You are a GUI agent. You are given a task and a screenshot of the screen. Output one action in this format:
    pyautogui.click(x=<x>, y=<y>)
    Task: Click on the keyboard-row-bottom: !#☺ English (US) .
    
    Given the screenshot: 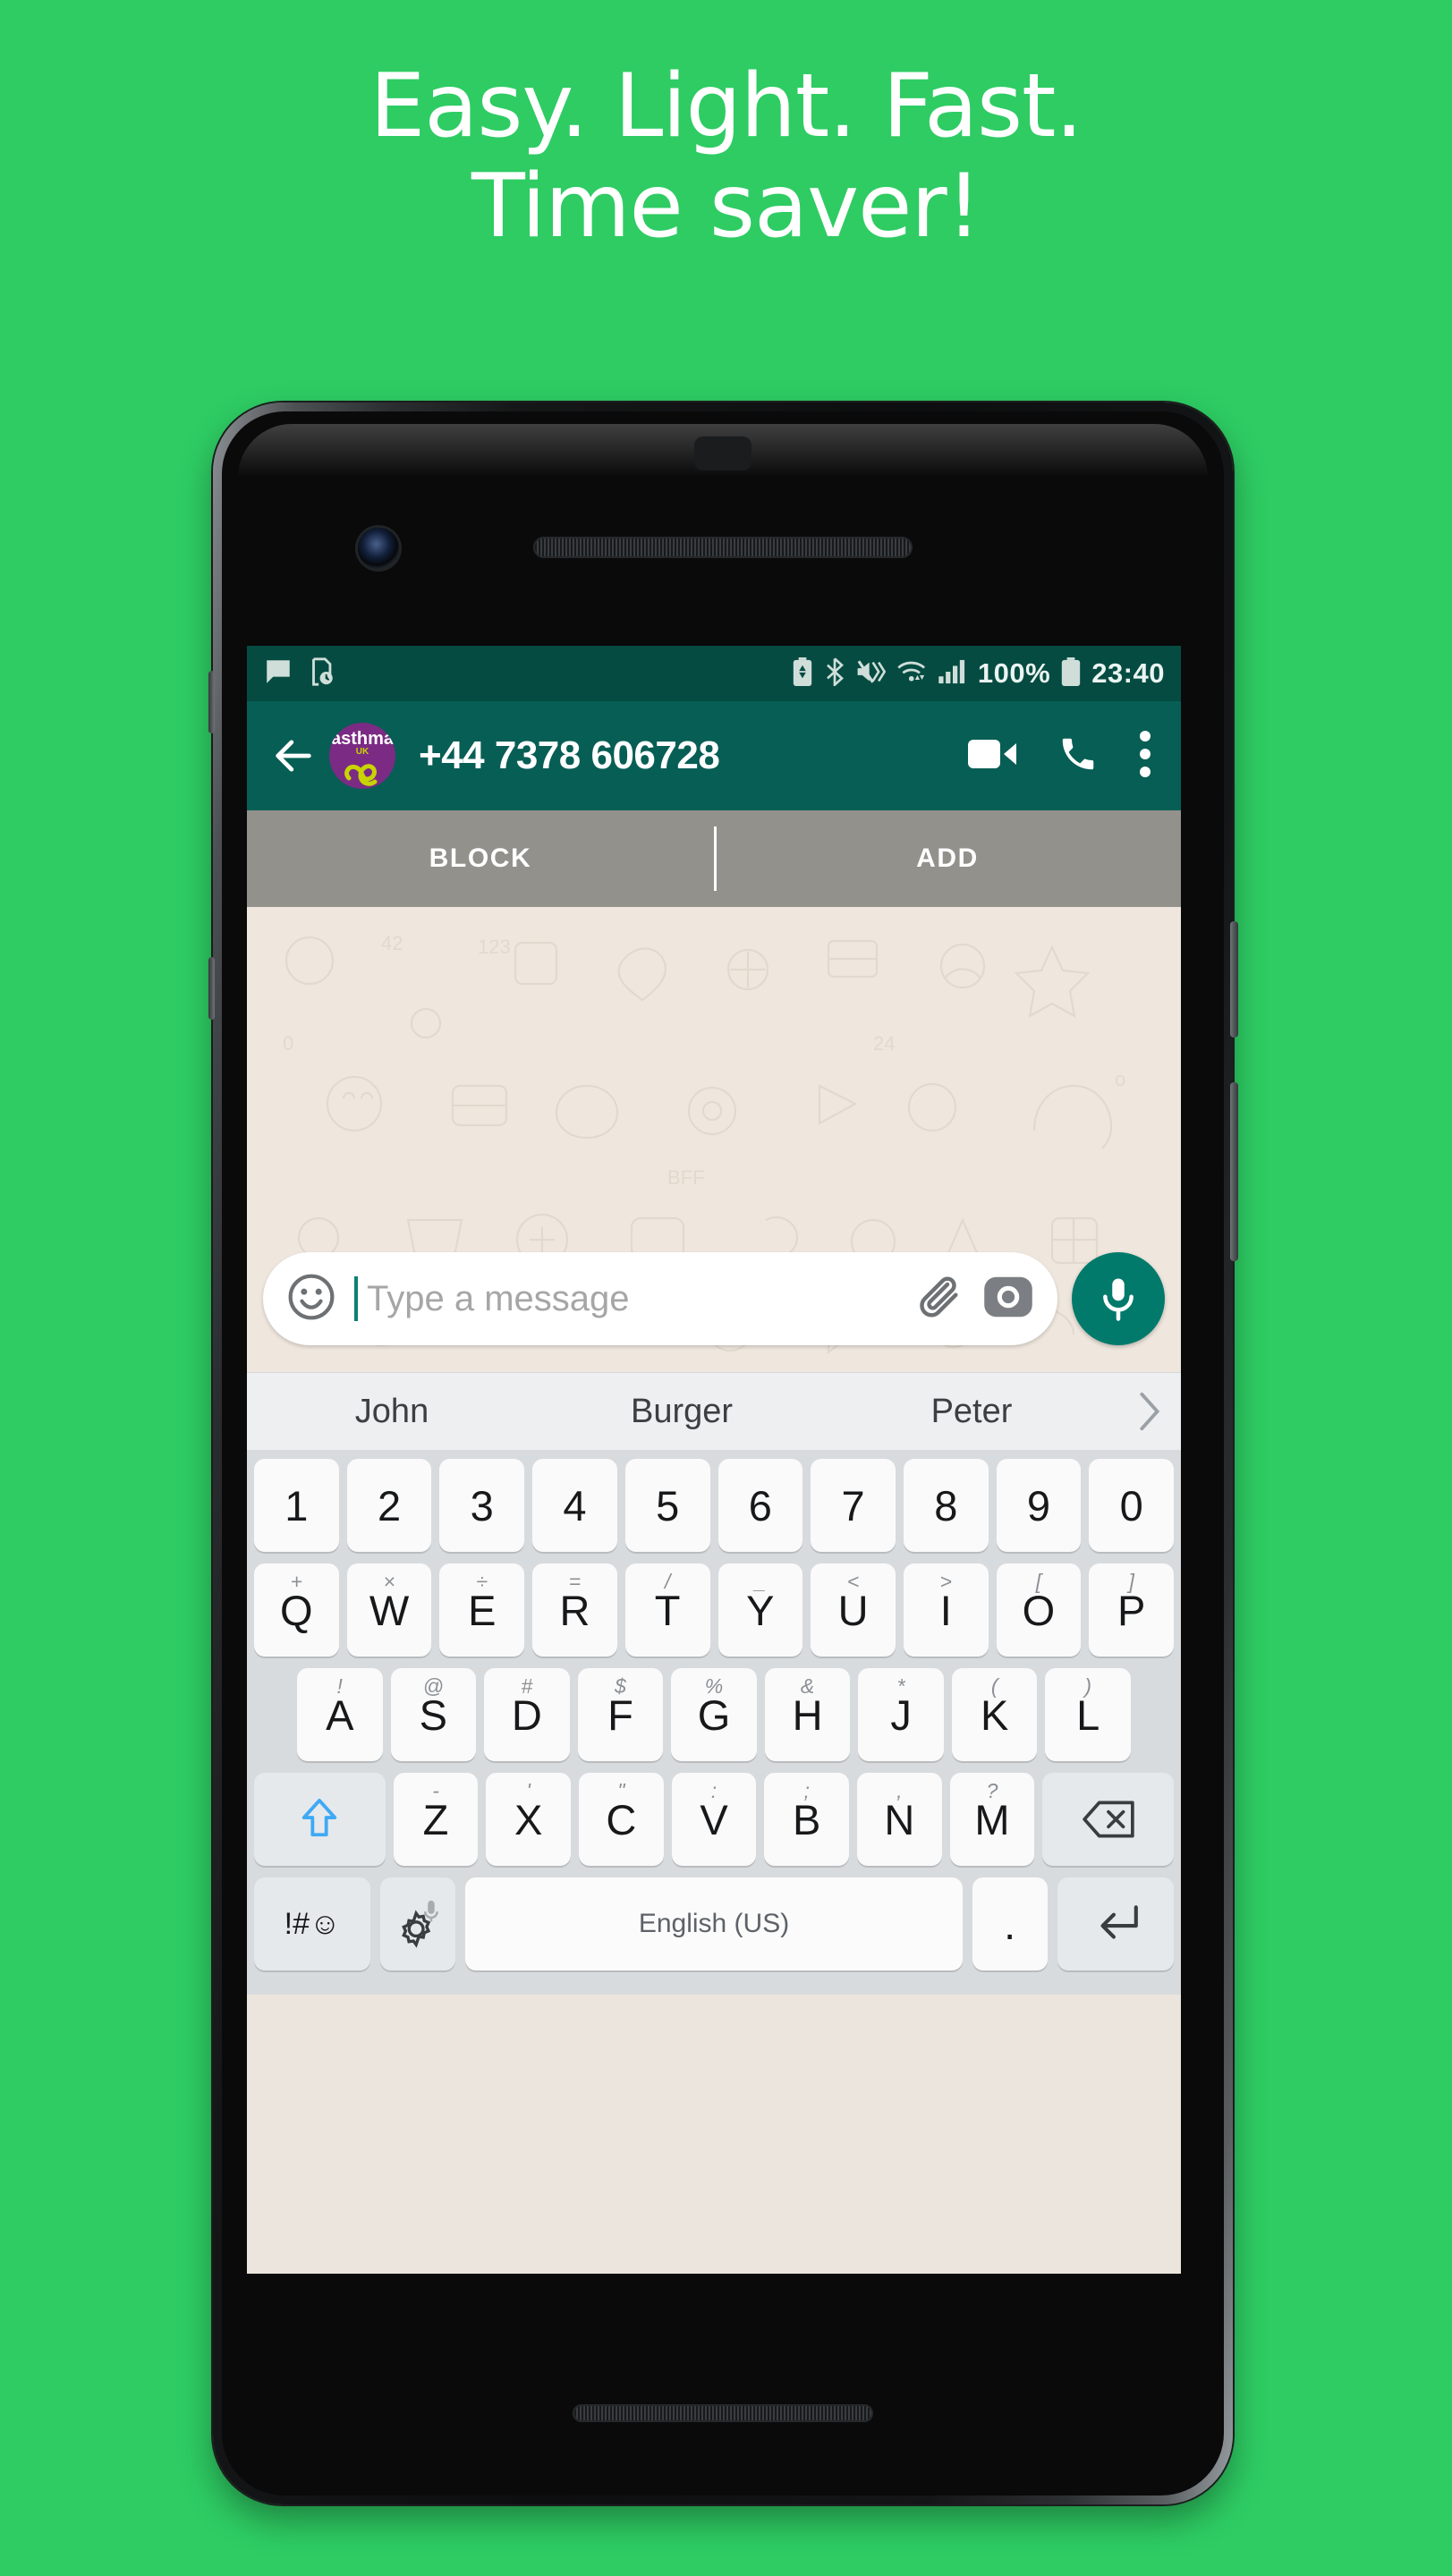 What is the action you would take?
    pyautogui.click(x=714, y=1923)
    